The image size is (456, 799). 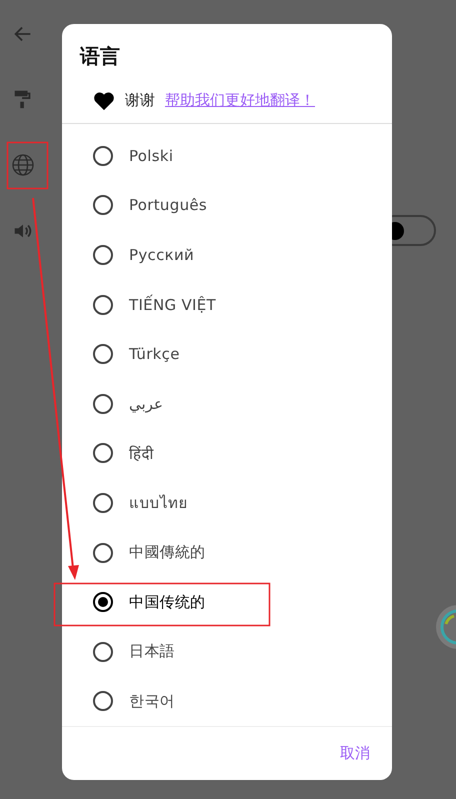 I want to click on language-option: แบบไทย, so click(x=227, y=503).